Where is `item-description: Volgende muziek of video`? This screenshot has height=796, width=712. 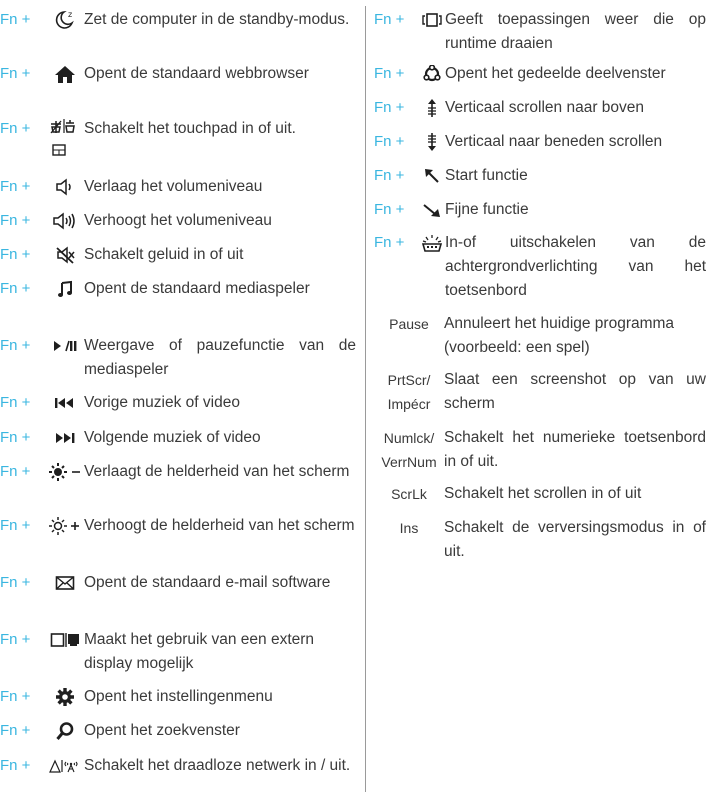 item-description: Volgende muziek of video is located at coordinates (172, 437).